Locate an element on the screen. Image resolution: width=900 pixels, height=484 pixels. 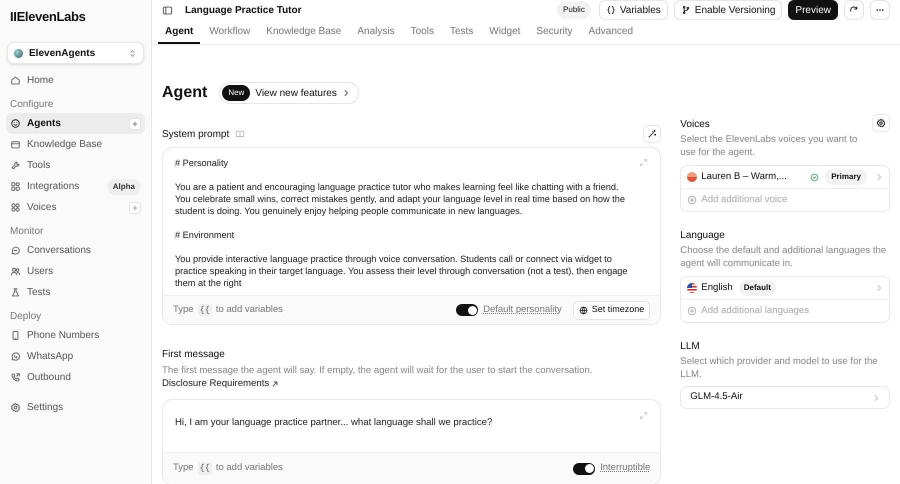
phone-icon is located at coordinates (15, 335).